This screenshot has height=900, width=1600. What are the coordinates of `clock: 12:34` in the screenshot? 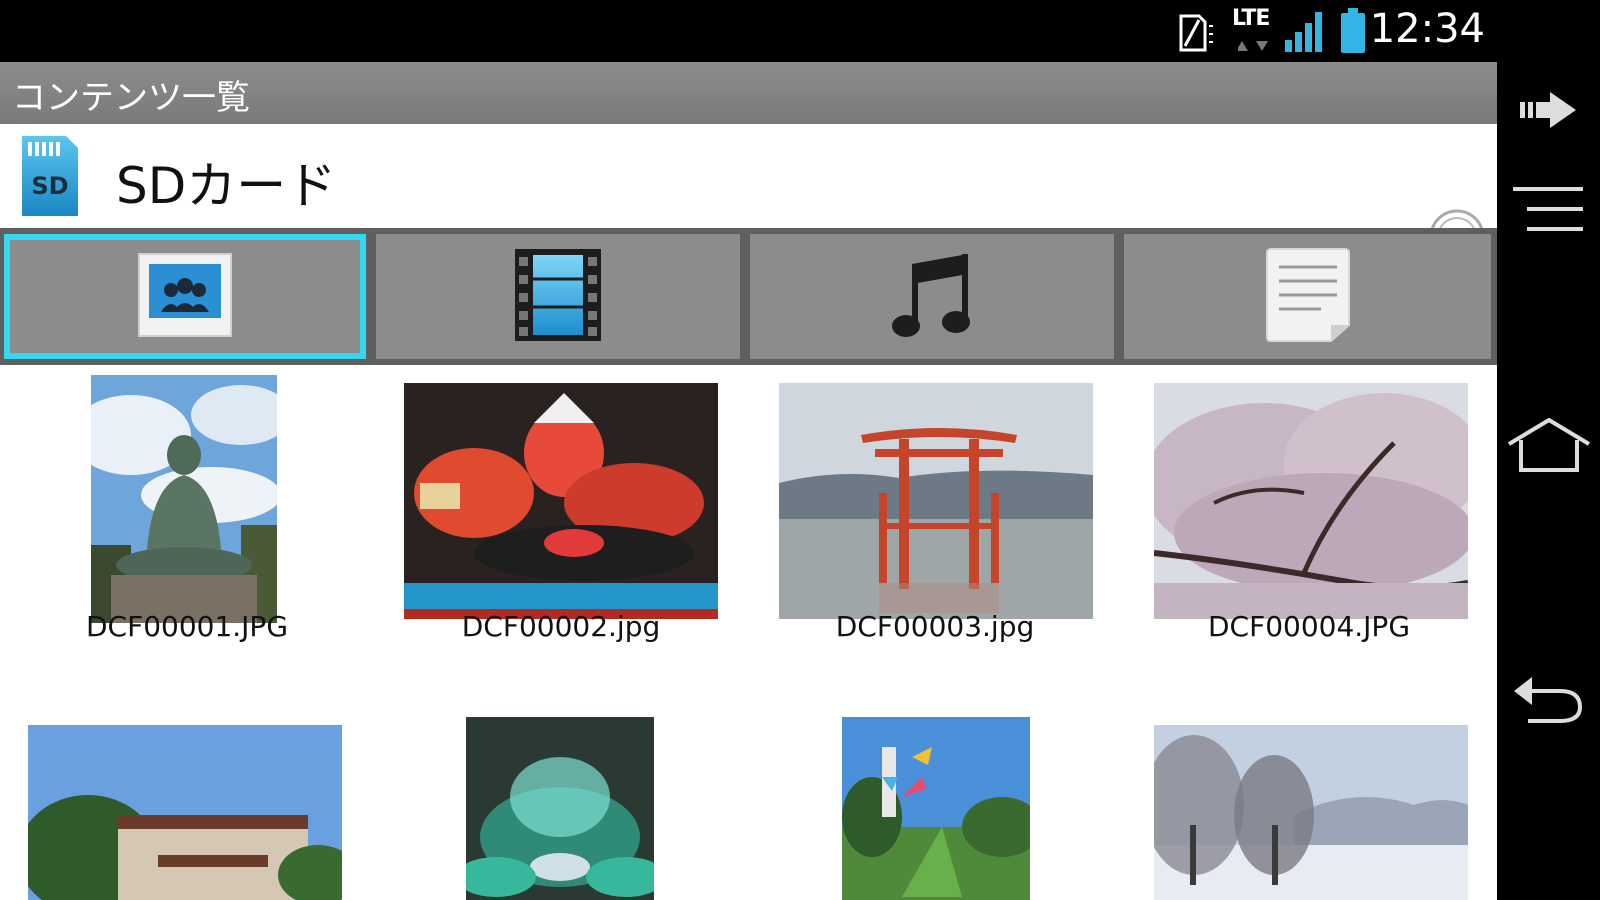 It's located at (1427, 29).